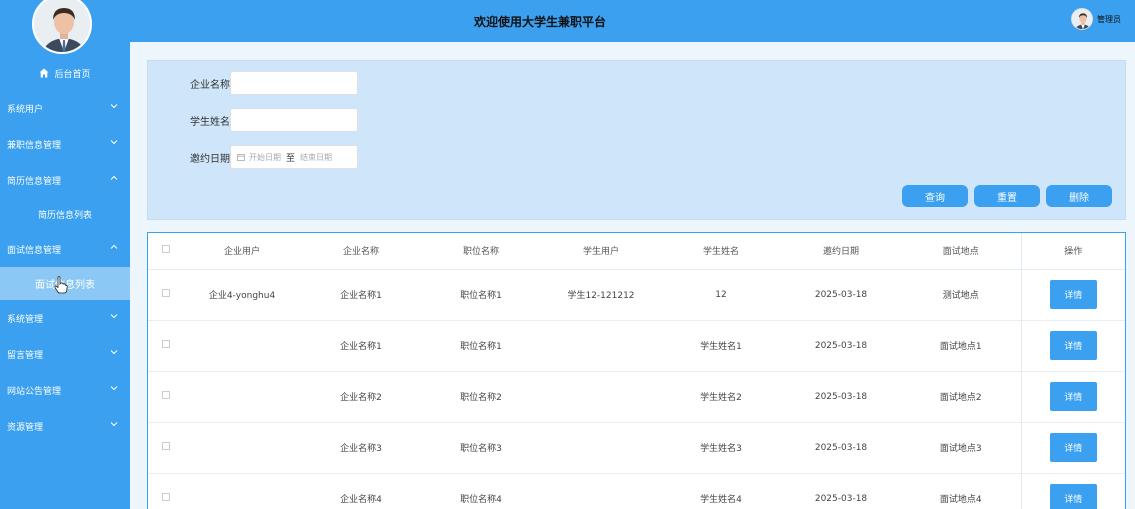 Image resolution: width=1135 pixels, height=509 pixels. I want to click on company-input, so click(294, 83).